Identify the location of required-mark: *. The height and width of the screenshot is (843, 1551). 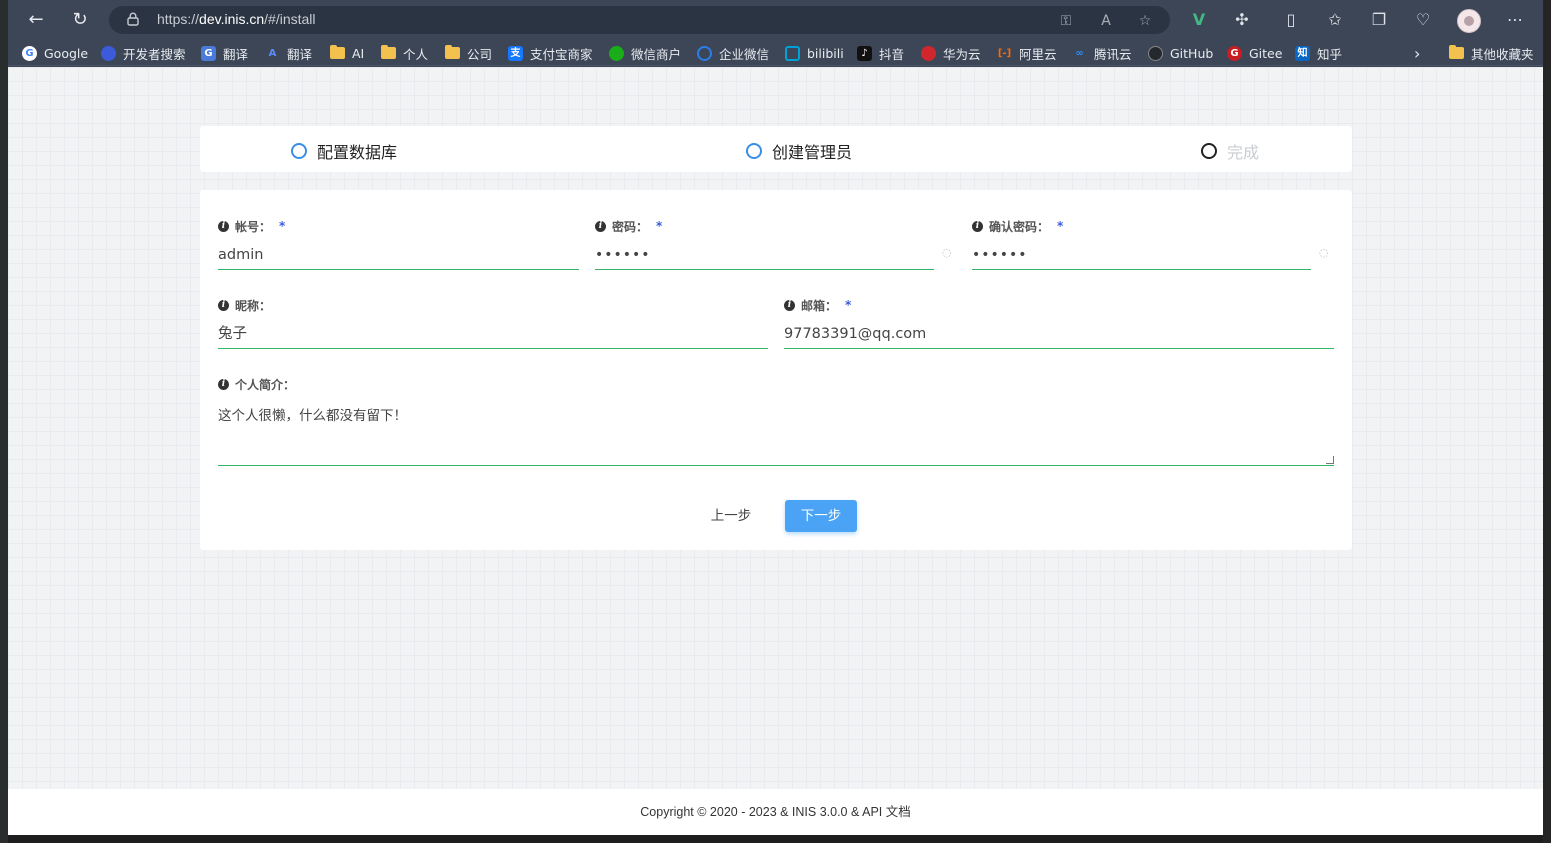
(848, 305).